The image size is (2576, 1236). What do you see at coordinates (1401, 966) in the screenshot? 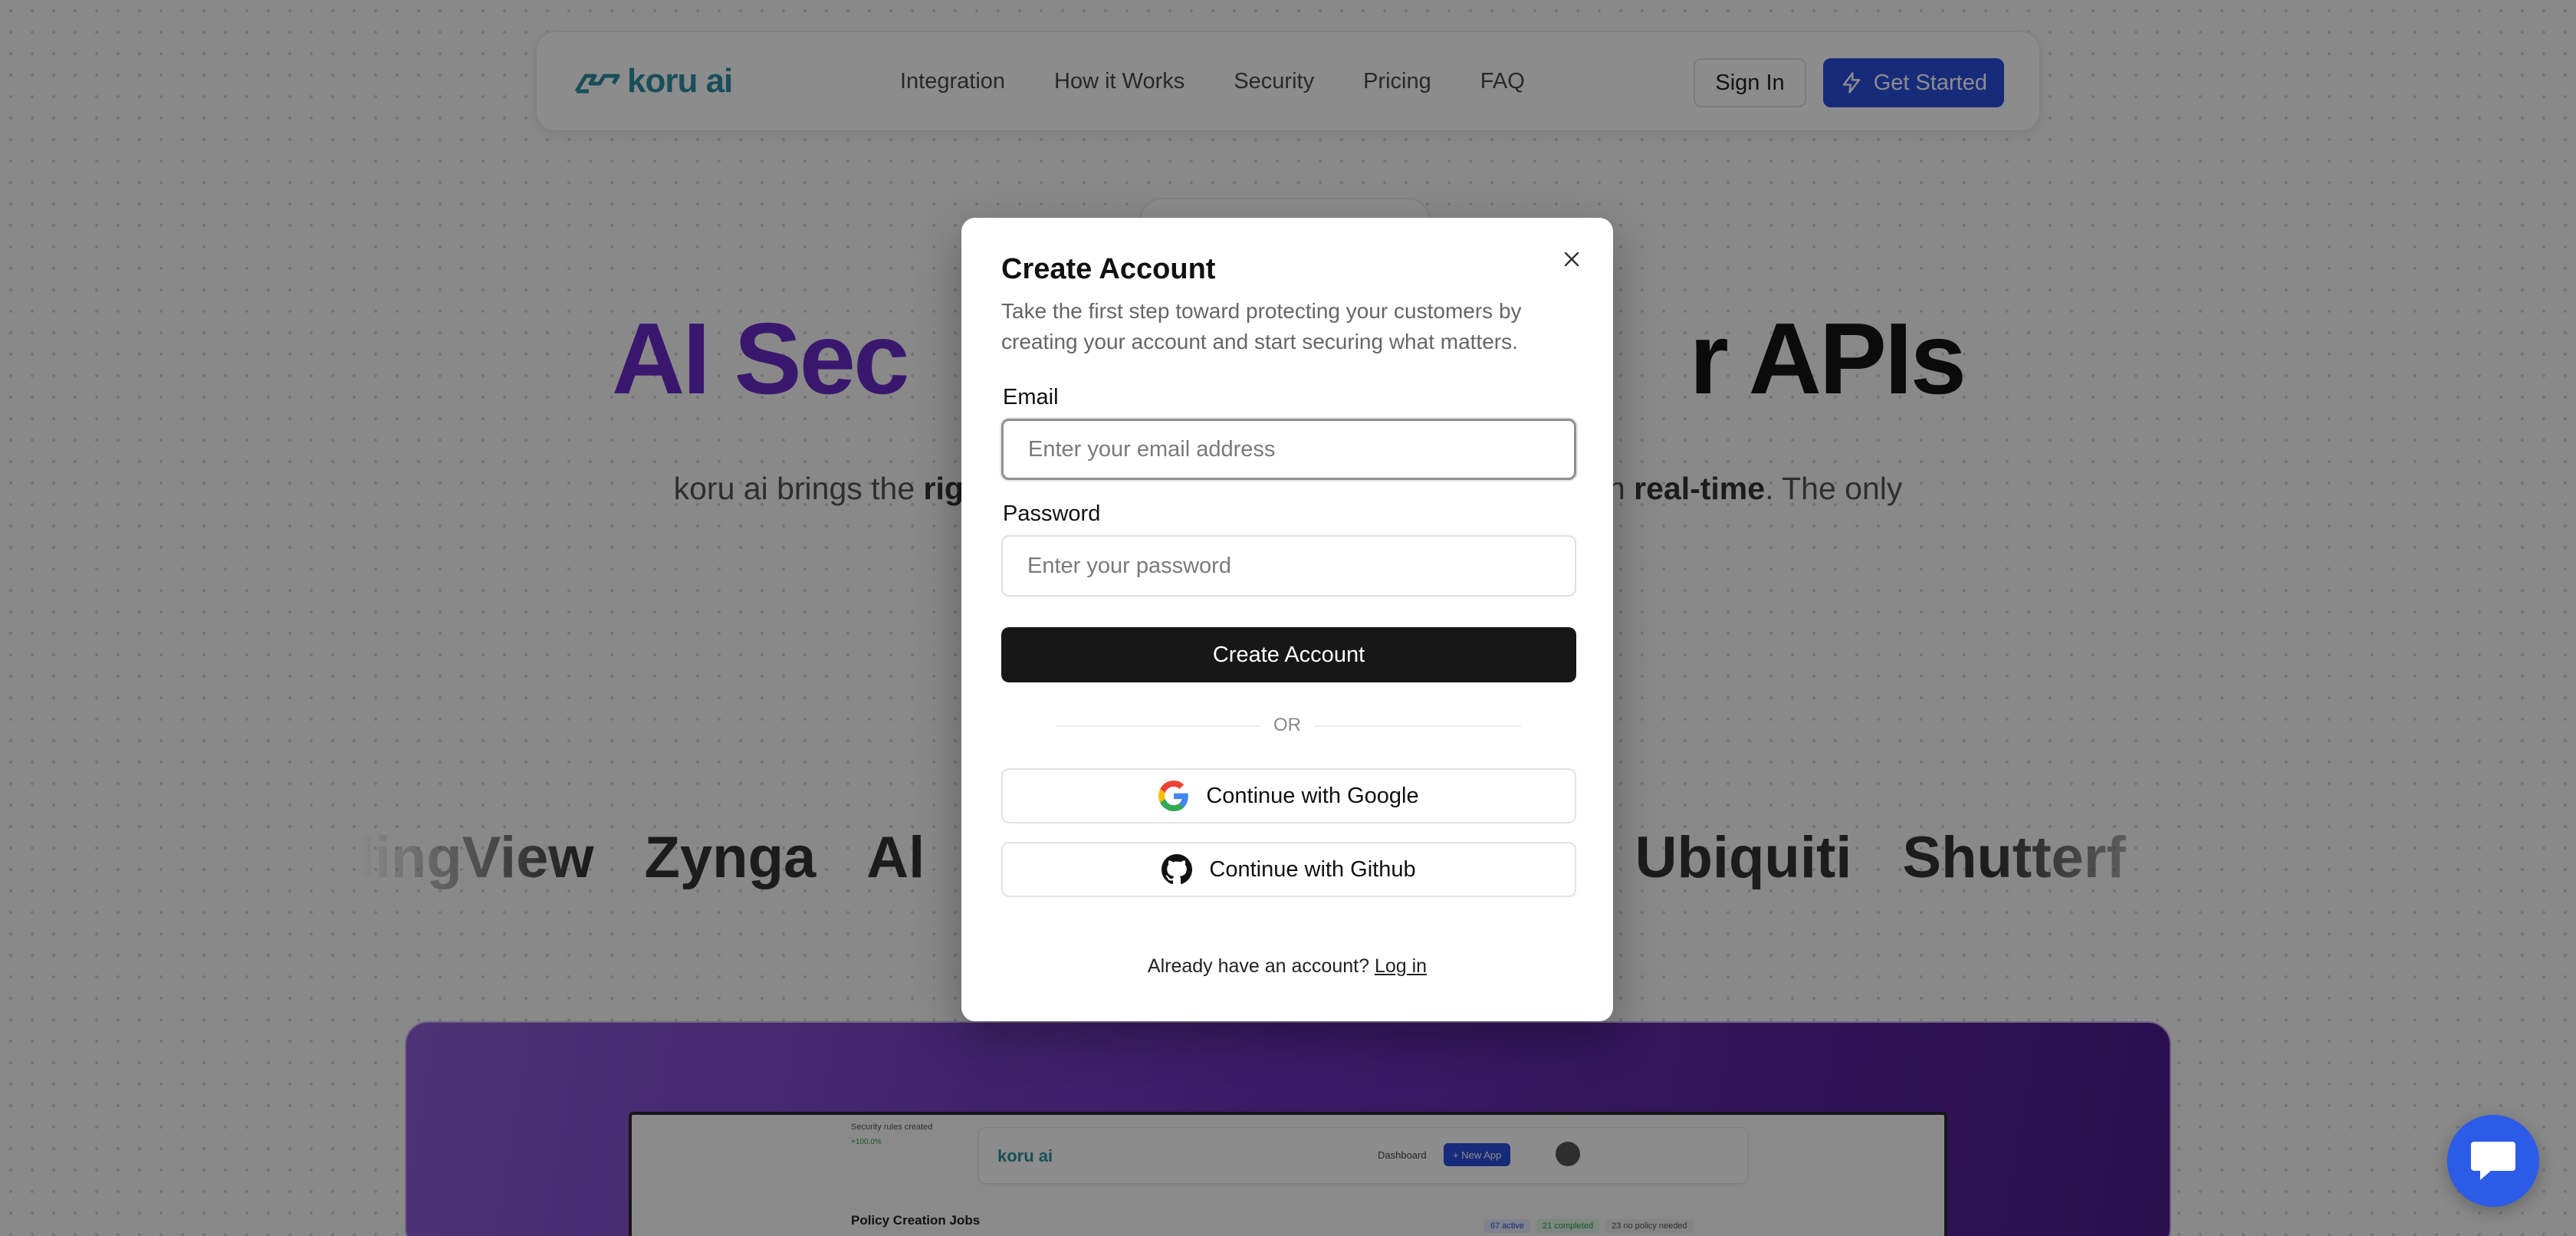
I see `login-link: Log in` at bounding box center [1401, 966].